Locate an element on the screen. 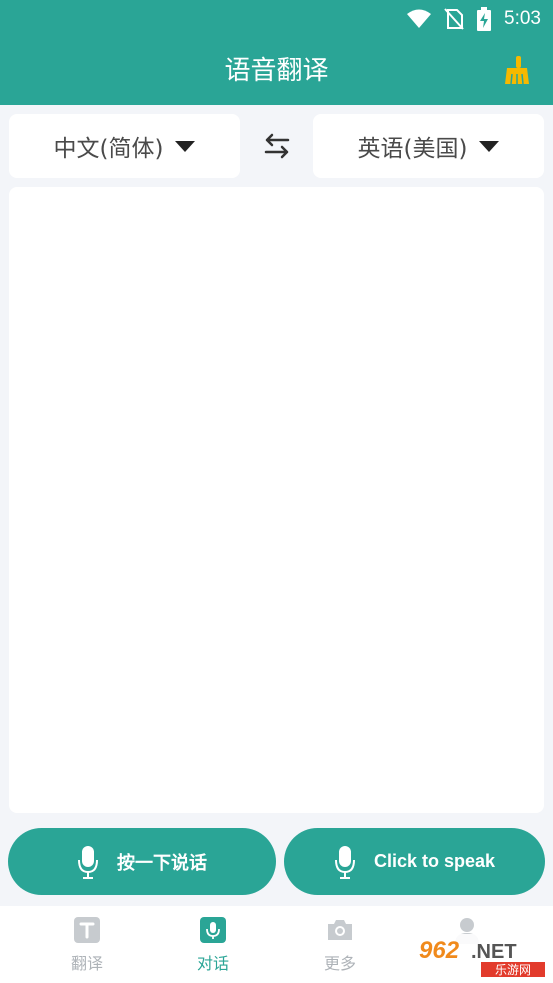 The height and width of the screenshot is (983, 553). page-title: 语音翻译 is located at coordinates (276, 71).